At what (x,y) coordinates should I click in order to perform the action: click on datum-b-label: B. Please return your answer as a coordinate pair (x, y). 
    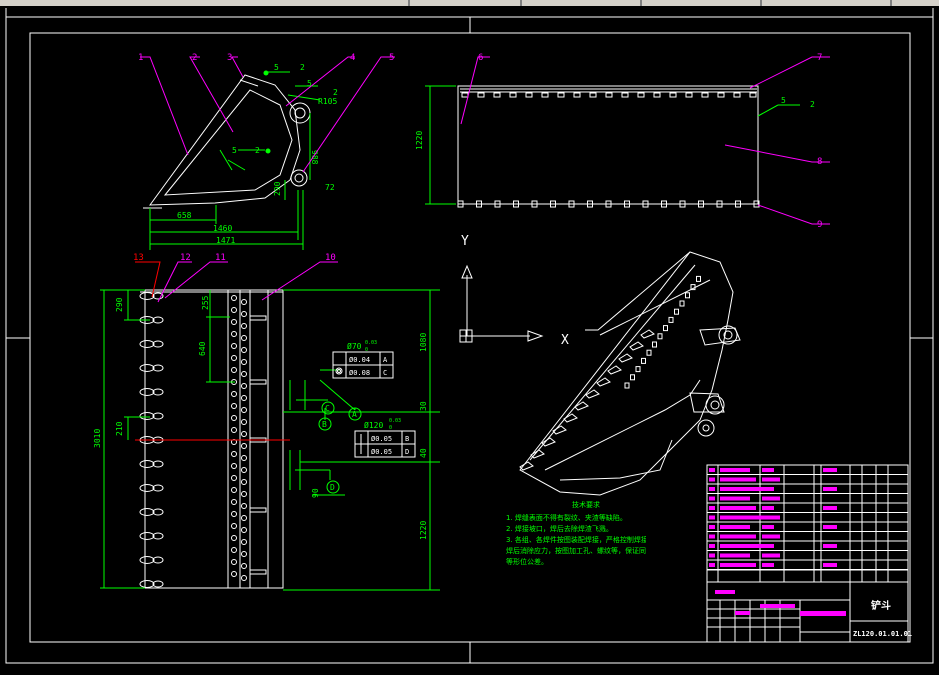
    Looking at the image, I should click on (324, 424).